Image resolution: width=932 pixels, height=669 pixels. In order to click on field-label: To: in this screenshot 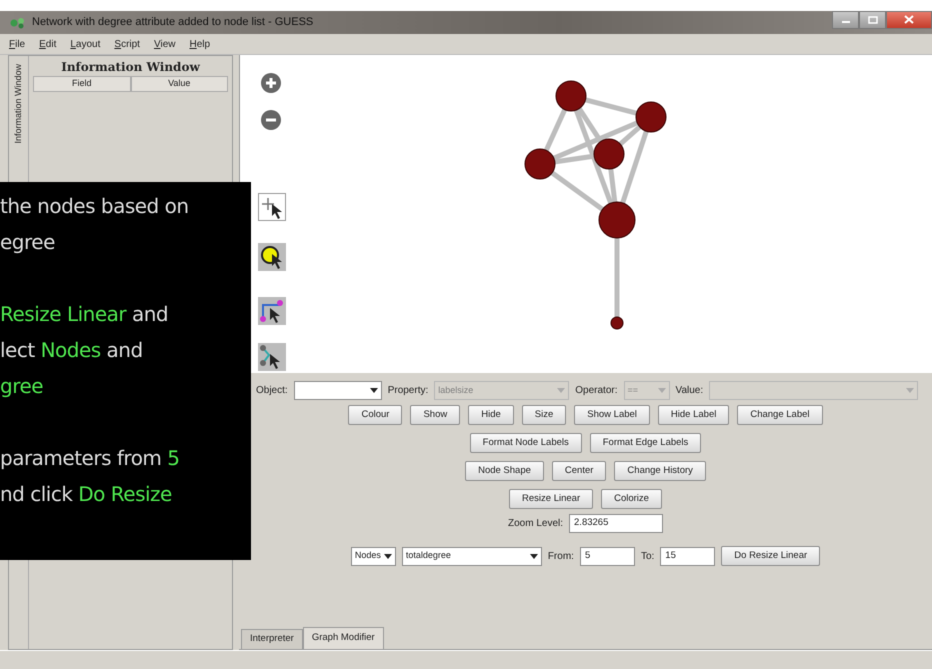, I will do `click(647, 557)`.